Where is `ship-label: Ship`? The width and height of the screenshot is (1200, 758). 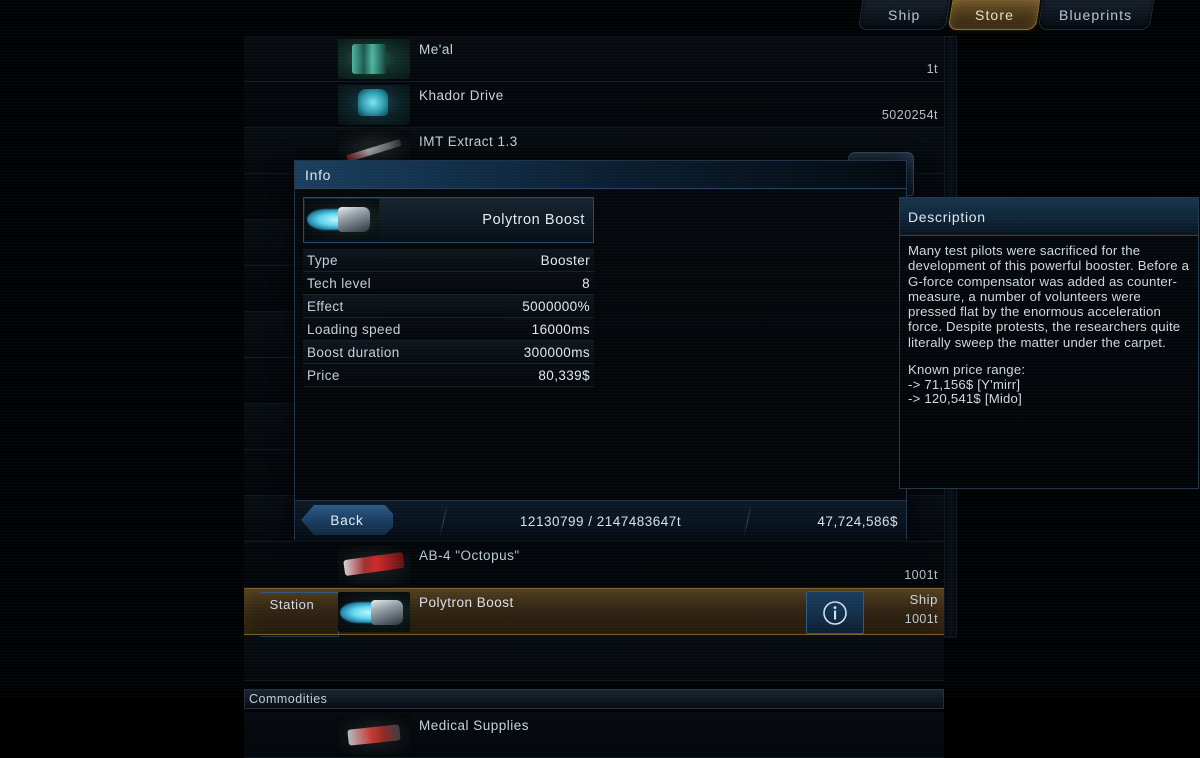
ship-label: Ship is located at coordinates (923, 599).